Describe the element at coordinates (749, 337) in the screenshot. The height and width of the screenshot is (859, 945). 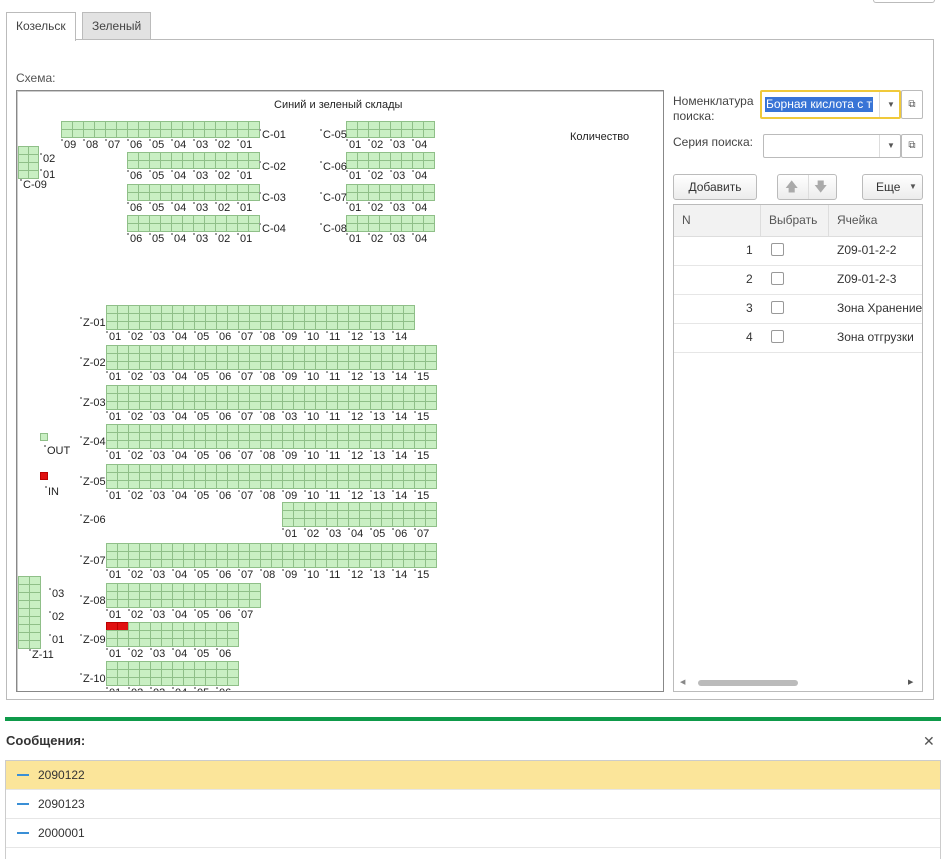
I see `row-number: 4` at that location.